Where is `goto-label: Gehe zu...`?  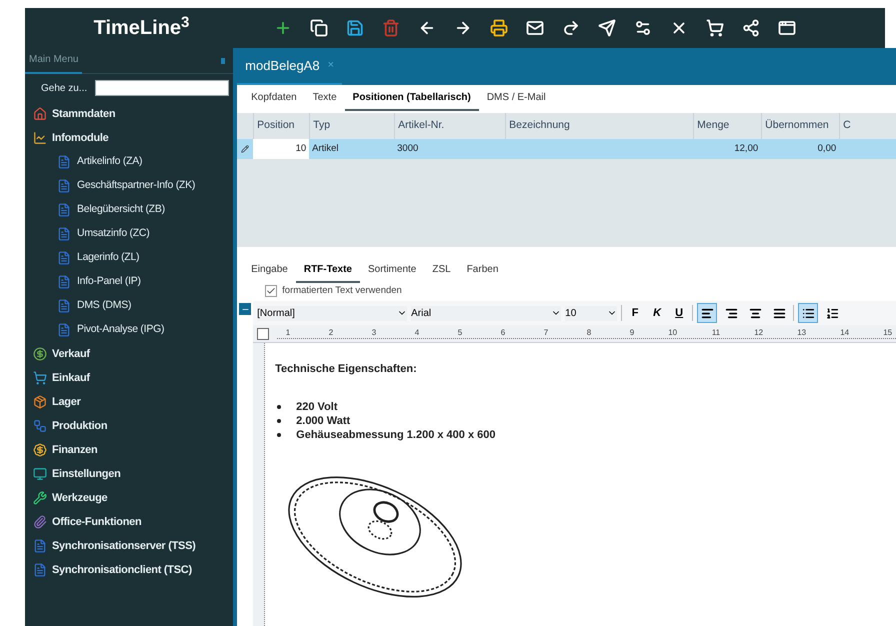
goto-label: Gehe zu... is located at coordinates (64, 89).